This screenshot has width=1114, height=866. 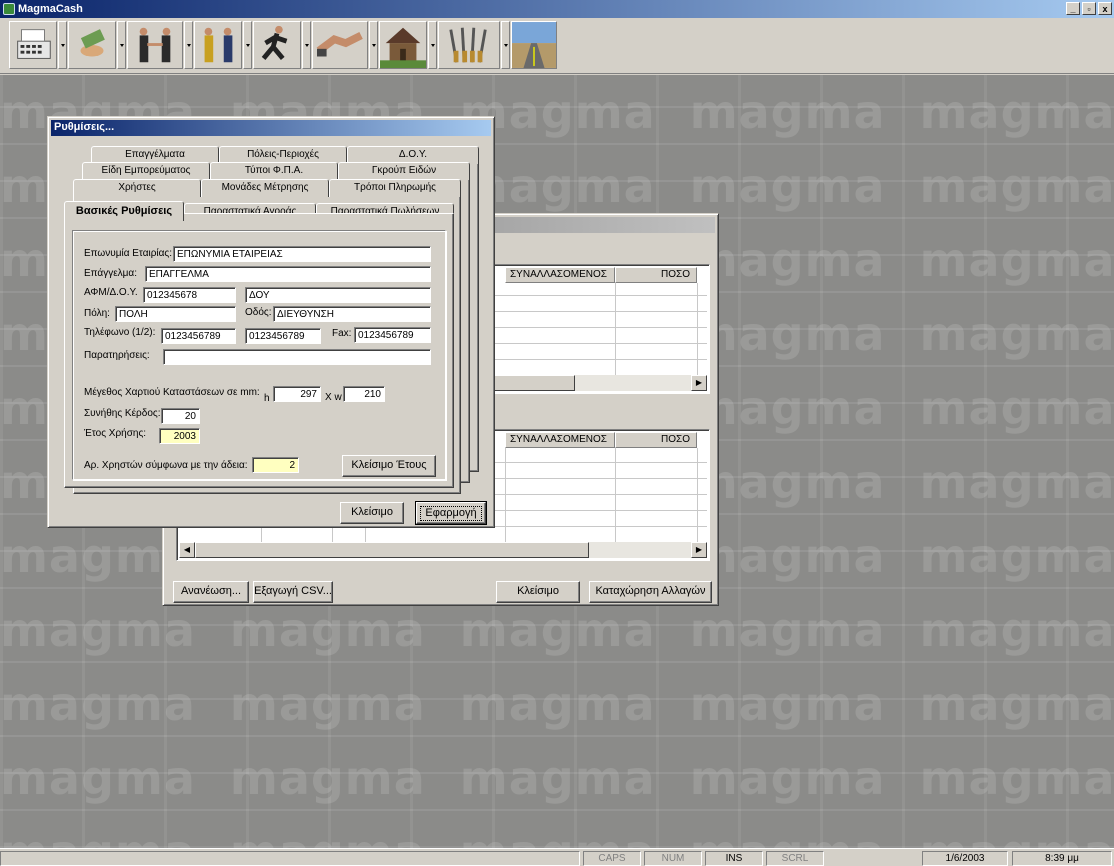 I want to click on street-label: Οδός:, so click(x=258, y=312).